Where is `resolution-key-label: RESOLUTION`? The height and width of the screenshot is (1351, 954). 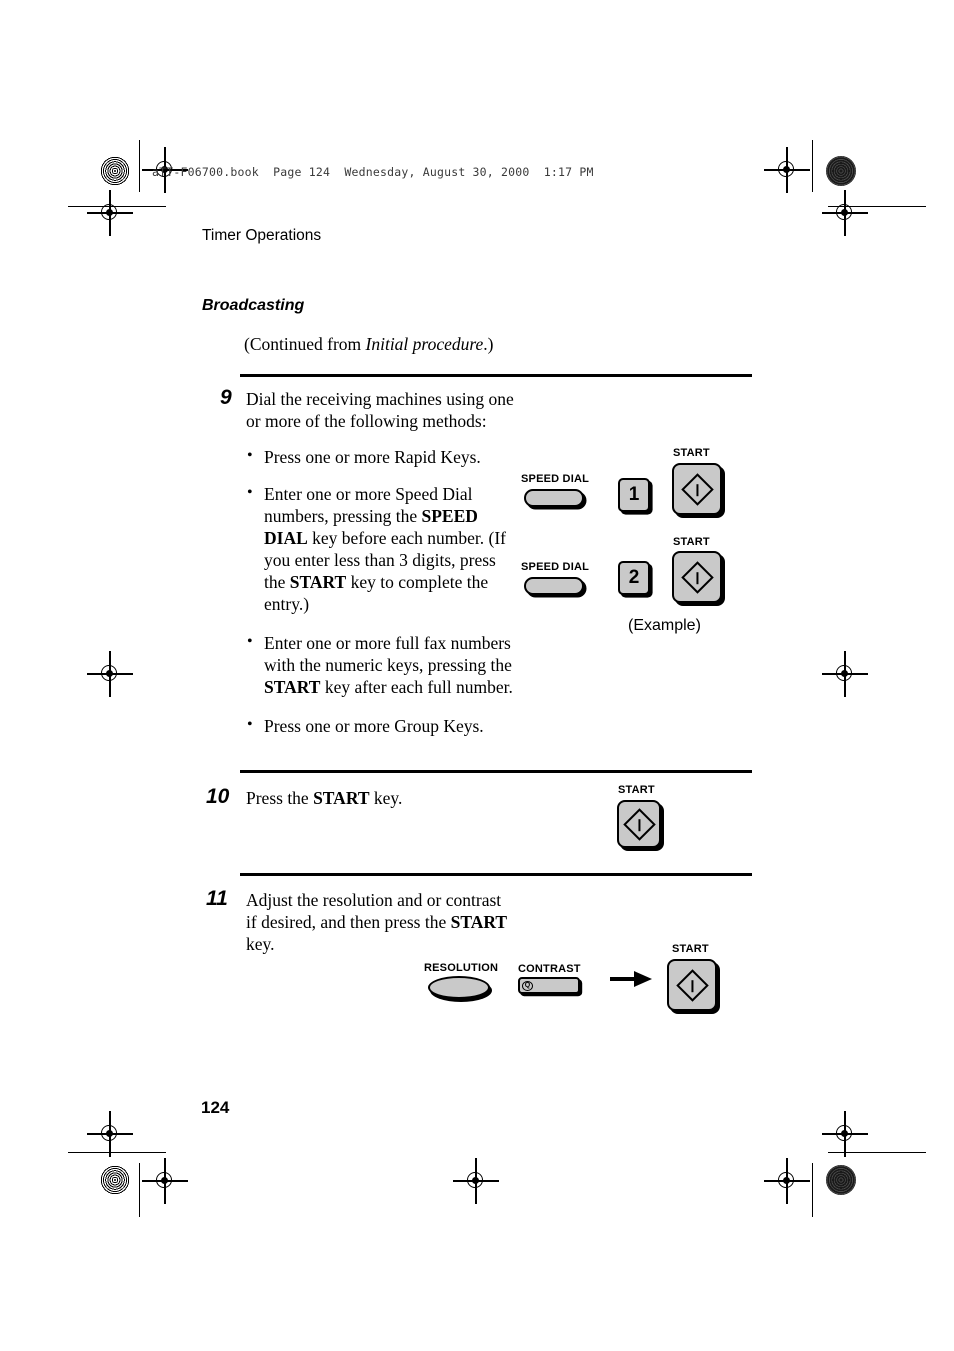 resolution-key-label: RESOLUTION is located at coordinates (461, 968).